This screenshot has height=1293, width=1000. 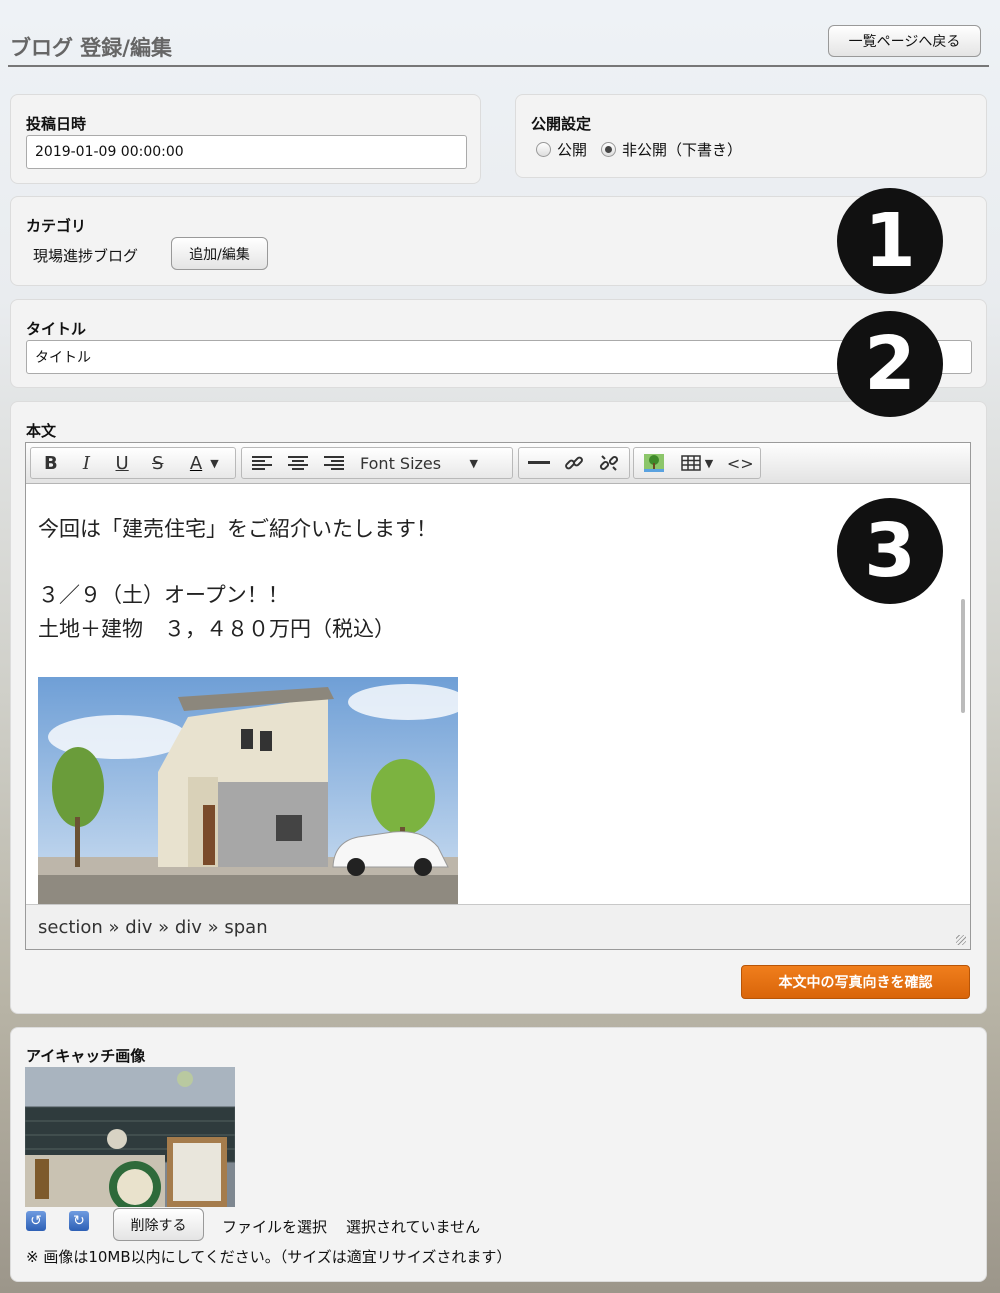 What do you see at coordinates (87, 463) in the screenshot?
I see `italic-icon: I` at bounding box center [87, 463].